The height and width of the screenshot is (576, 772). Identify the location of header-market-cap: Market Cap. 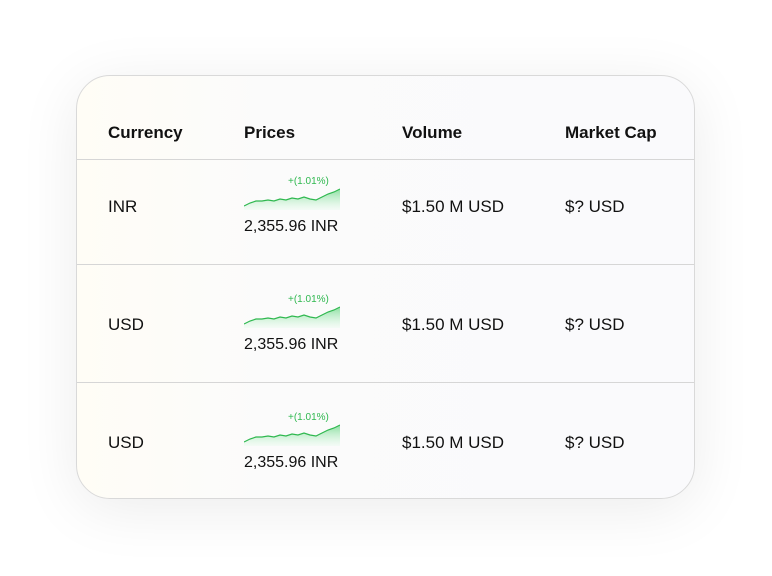
(611, 132).